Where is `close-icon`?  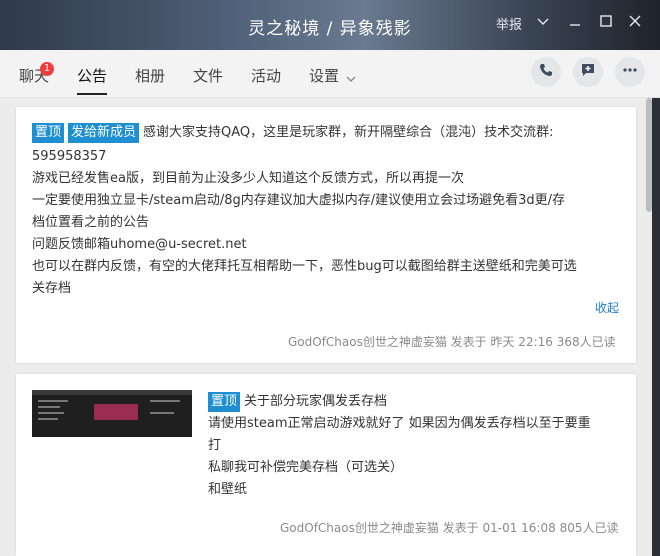
close-icon is located at coordinates (635, 21).